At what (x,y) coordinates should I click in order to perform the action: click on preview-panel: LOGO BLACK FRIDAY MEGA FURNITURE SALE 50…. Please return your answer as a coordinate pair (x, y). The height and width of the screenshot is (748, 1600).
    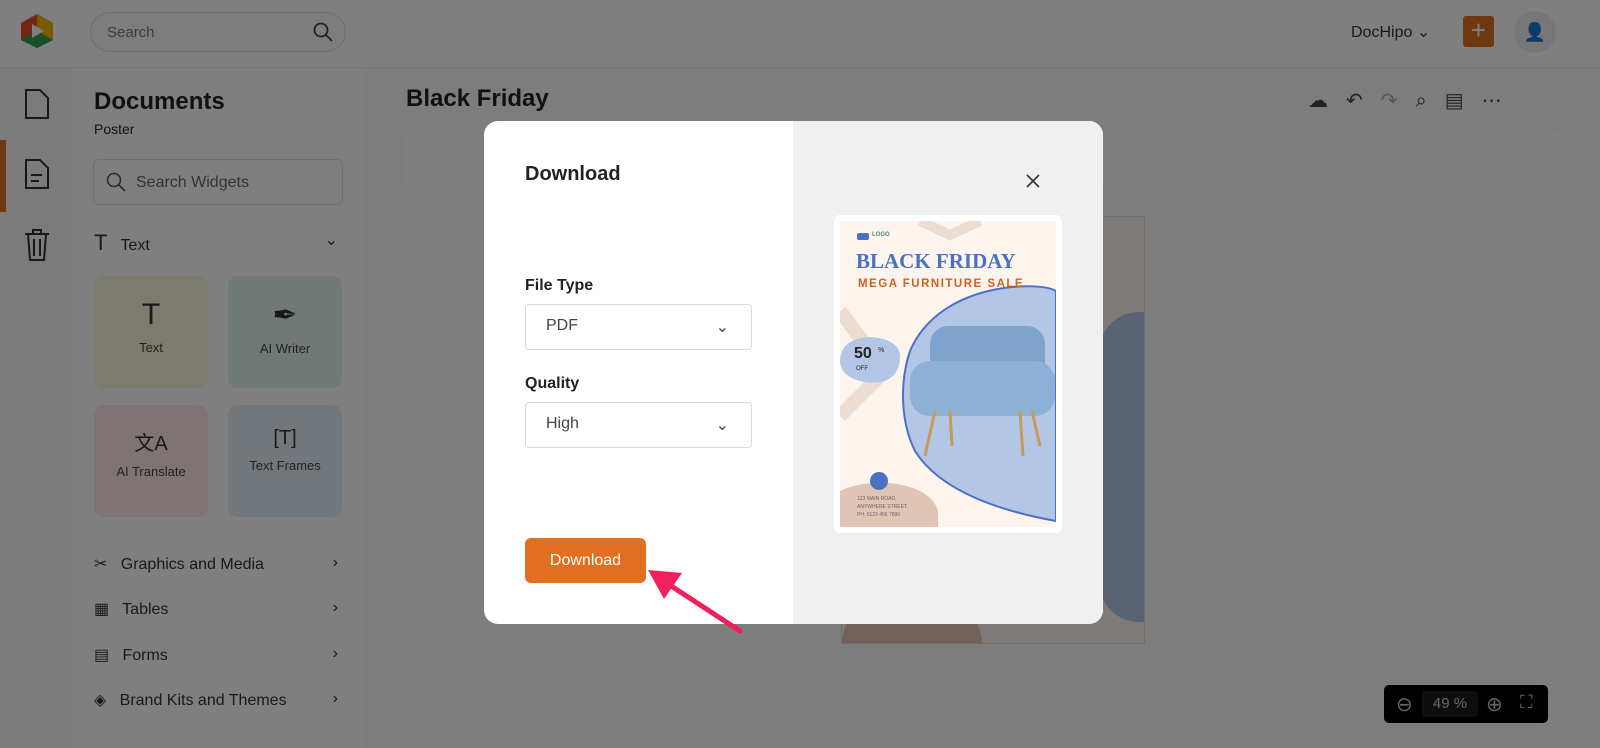
    Looking at the image, I should click on (948, 372).